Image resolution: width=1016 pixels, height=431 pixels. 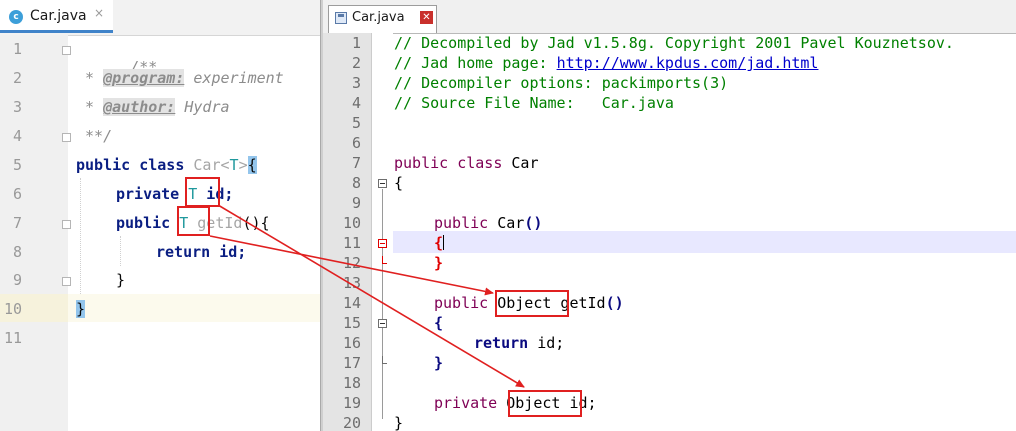 What do you see at coordinates (426, 17) in the screenshot?
I see `close-icon: ✕` at bounding box center [426, 17].